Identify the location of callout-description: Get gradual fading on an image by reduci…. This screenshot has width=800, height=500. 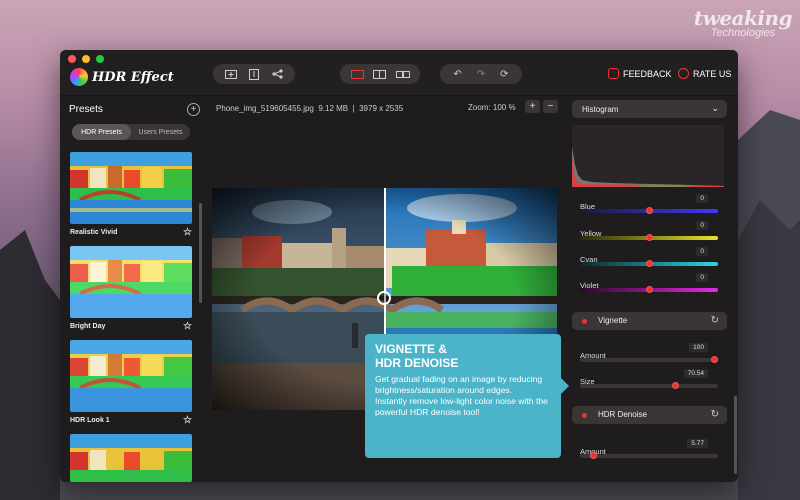
(461, 395).